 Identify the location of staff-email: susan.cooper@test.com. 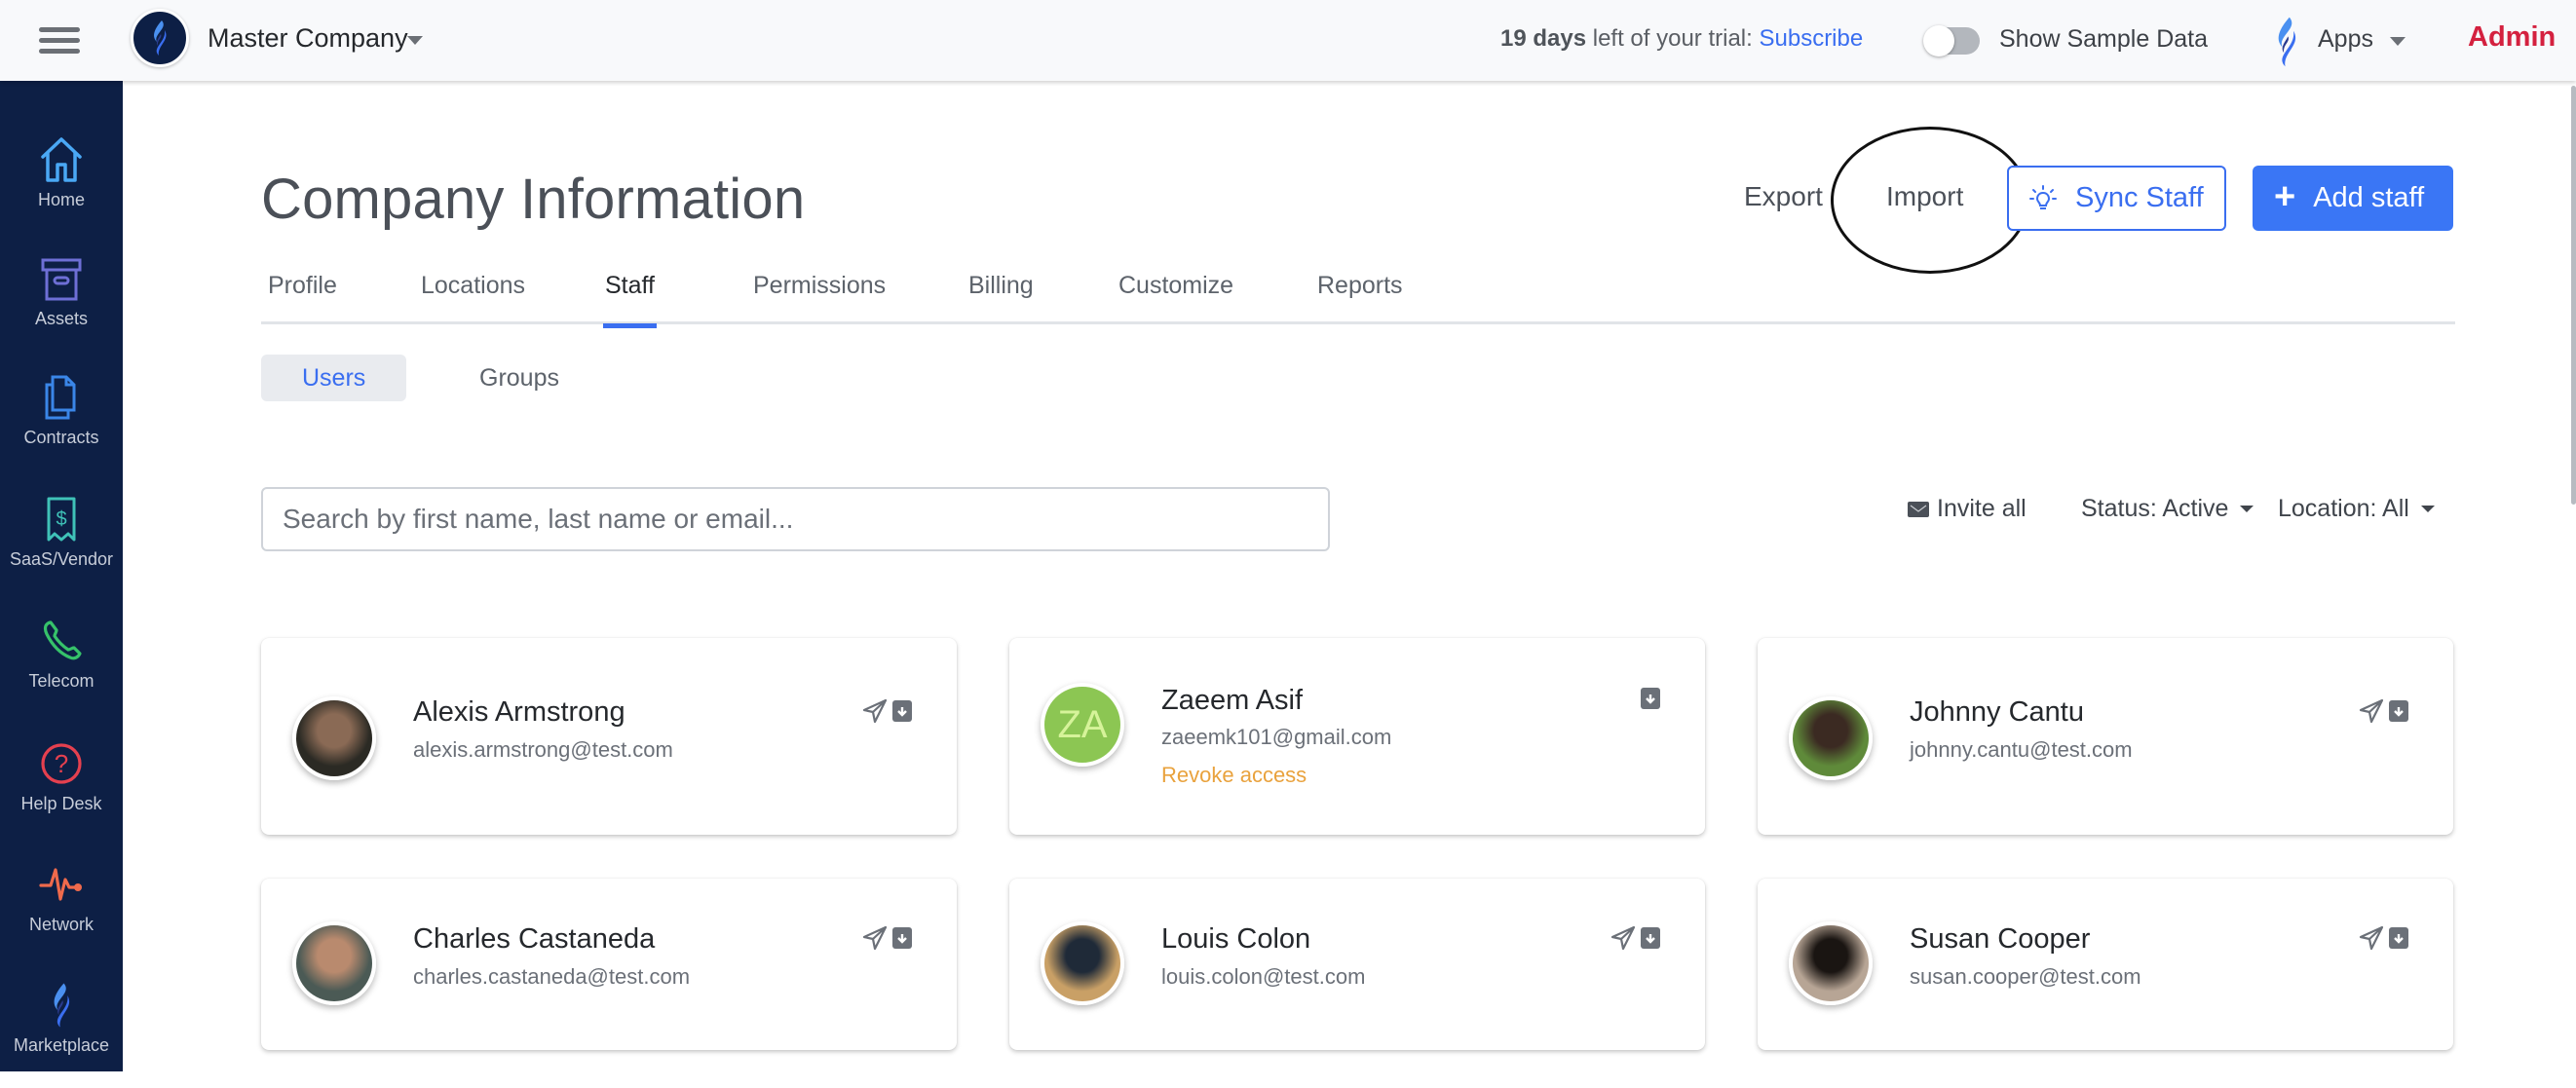
(2025, 976).